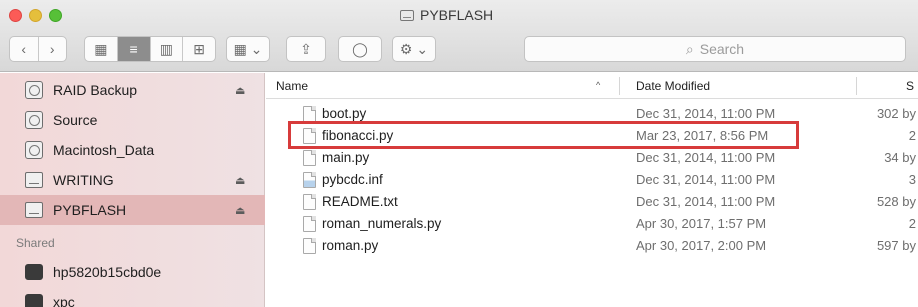 Image resolution: width=918 pixels, height=307 pixels. Describe the element at coordinates (896, 245) in the screenshot. I see `file-size: 597 by` at that location.